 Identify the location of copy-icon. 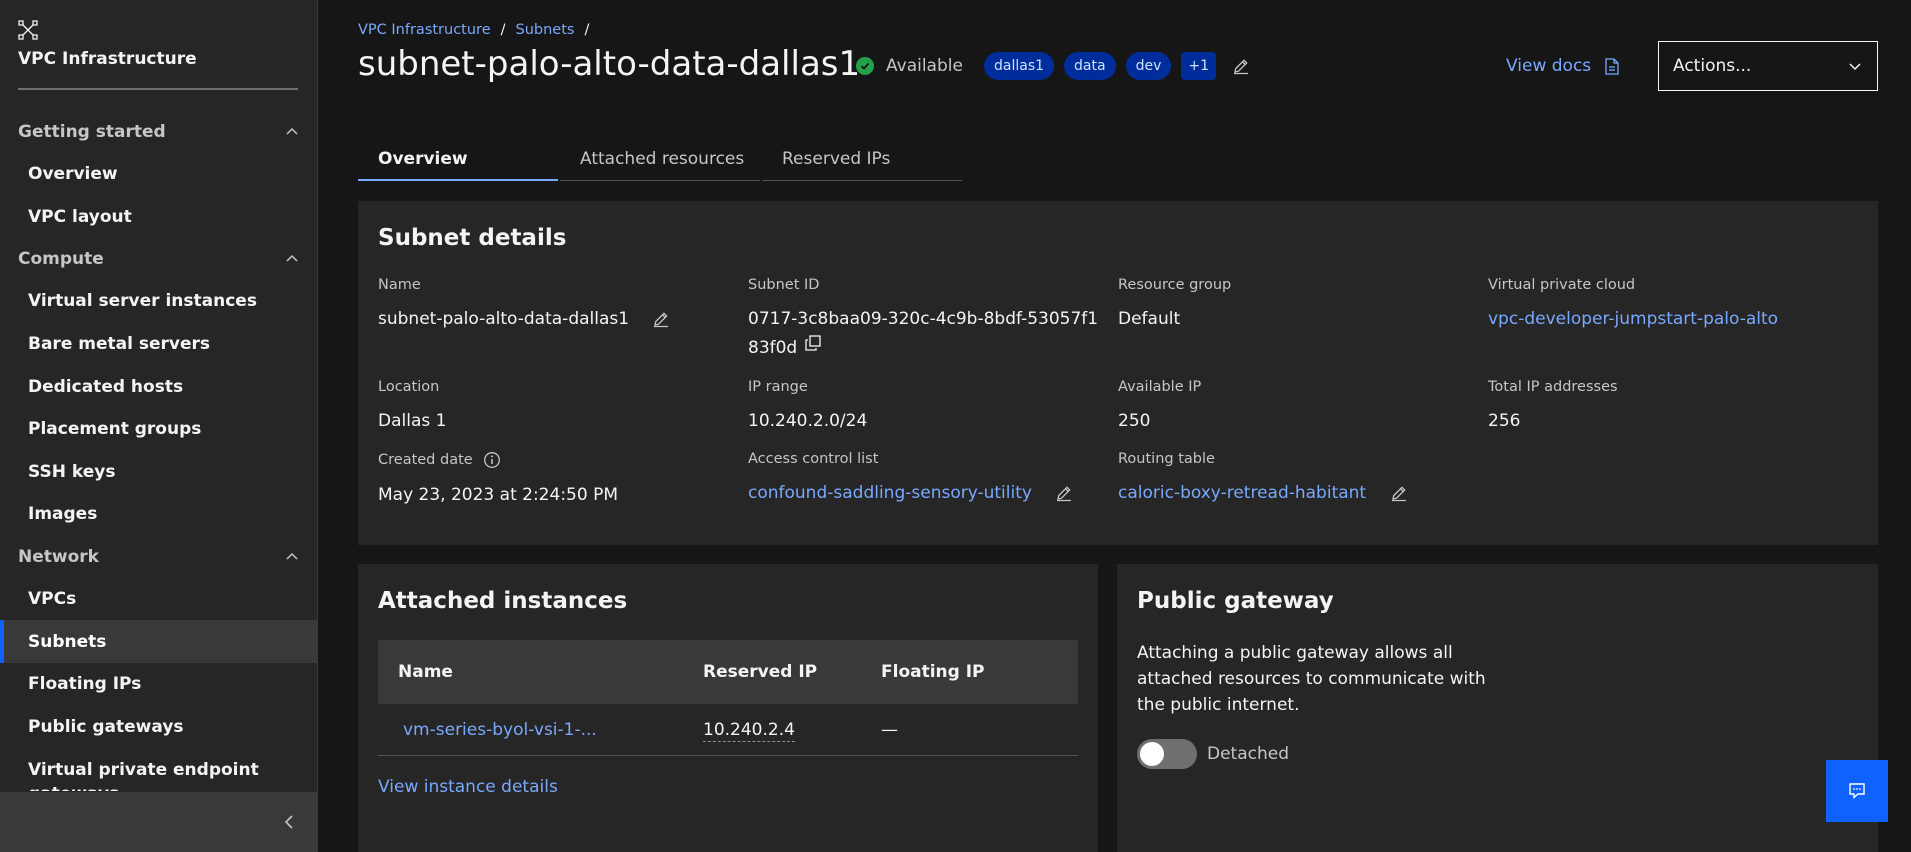
(812, 343).